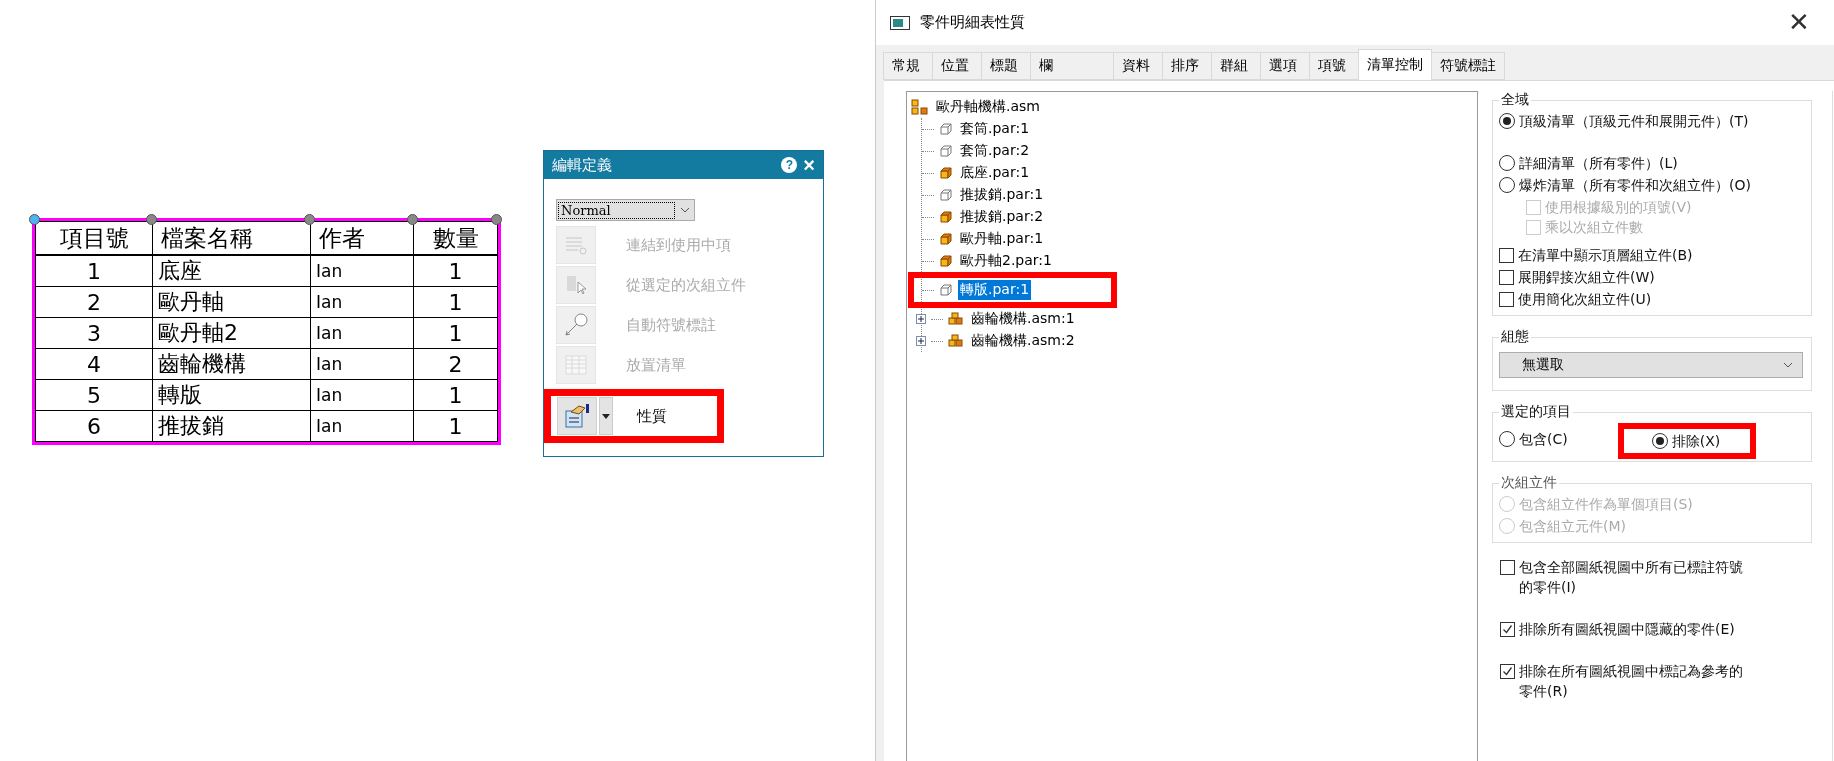 The width and height of the screenshot is (1834, 761). Describe the element at coordinates (625, 210) in the screenshot. I see `style-select: Normal` at that location.